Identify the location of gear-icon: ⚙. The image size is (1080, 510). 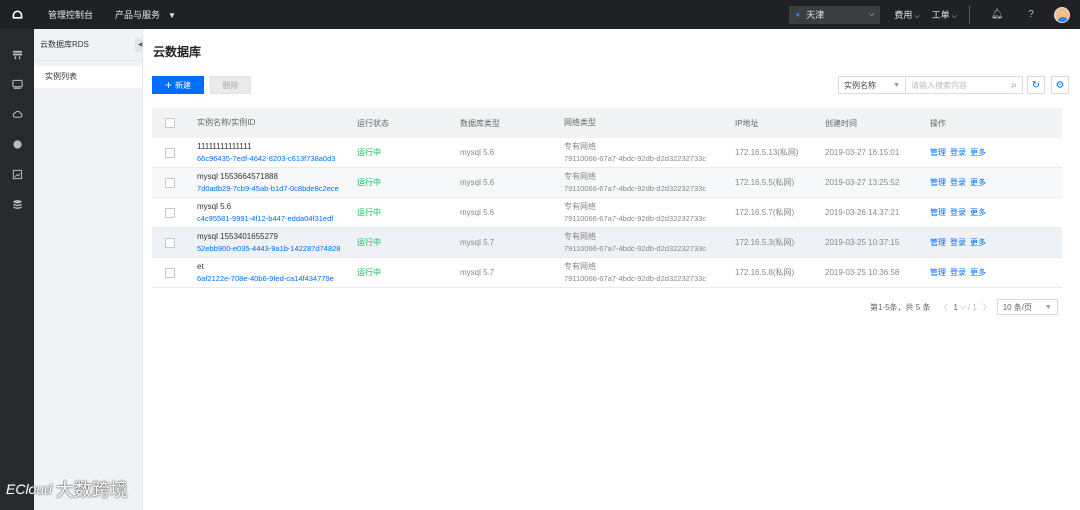
(1060, 85).